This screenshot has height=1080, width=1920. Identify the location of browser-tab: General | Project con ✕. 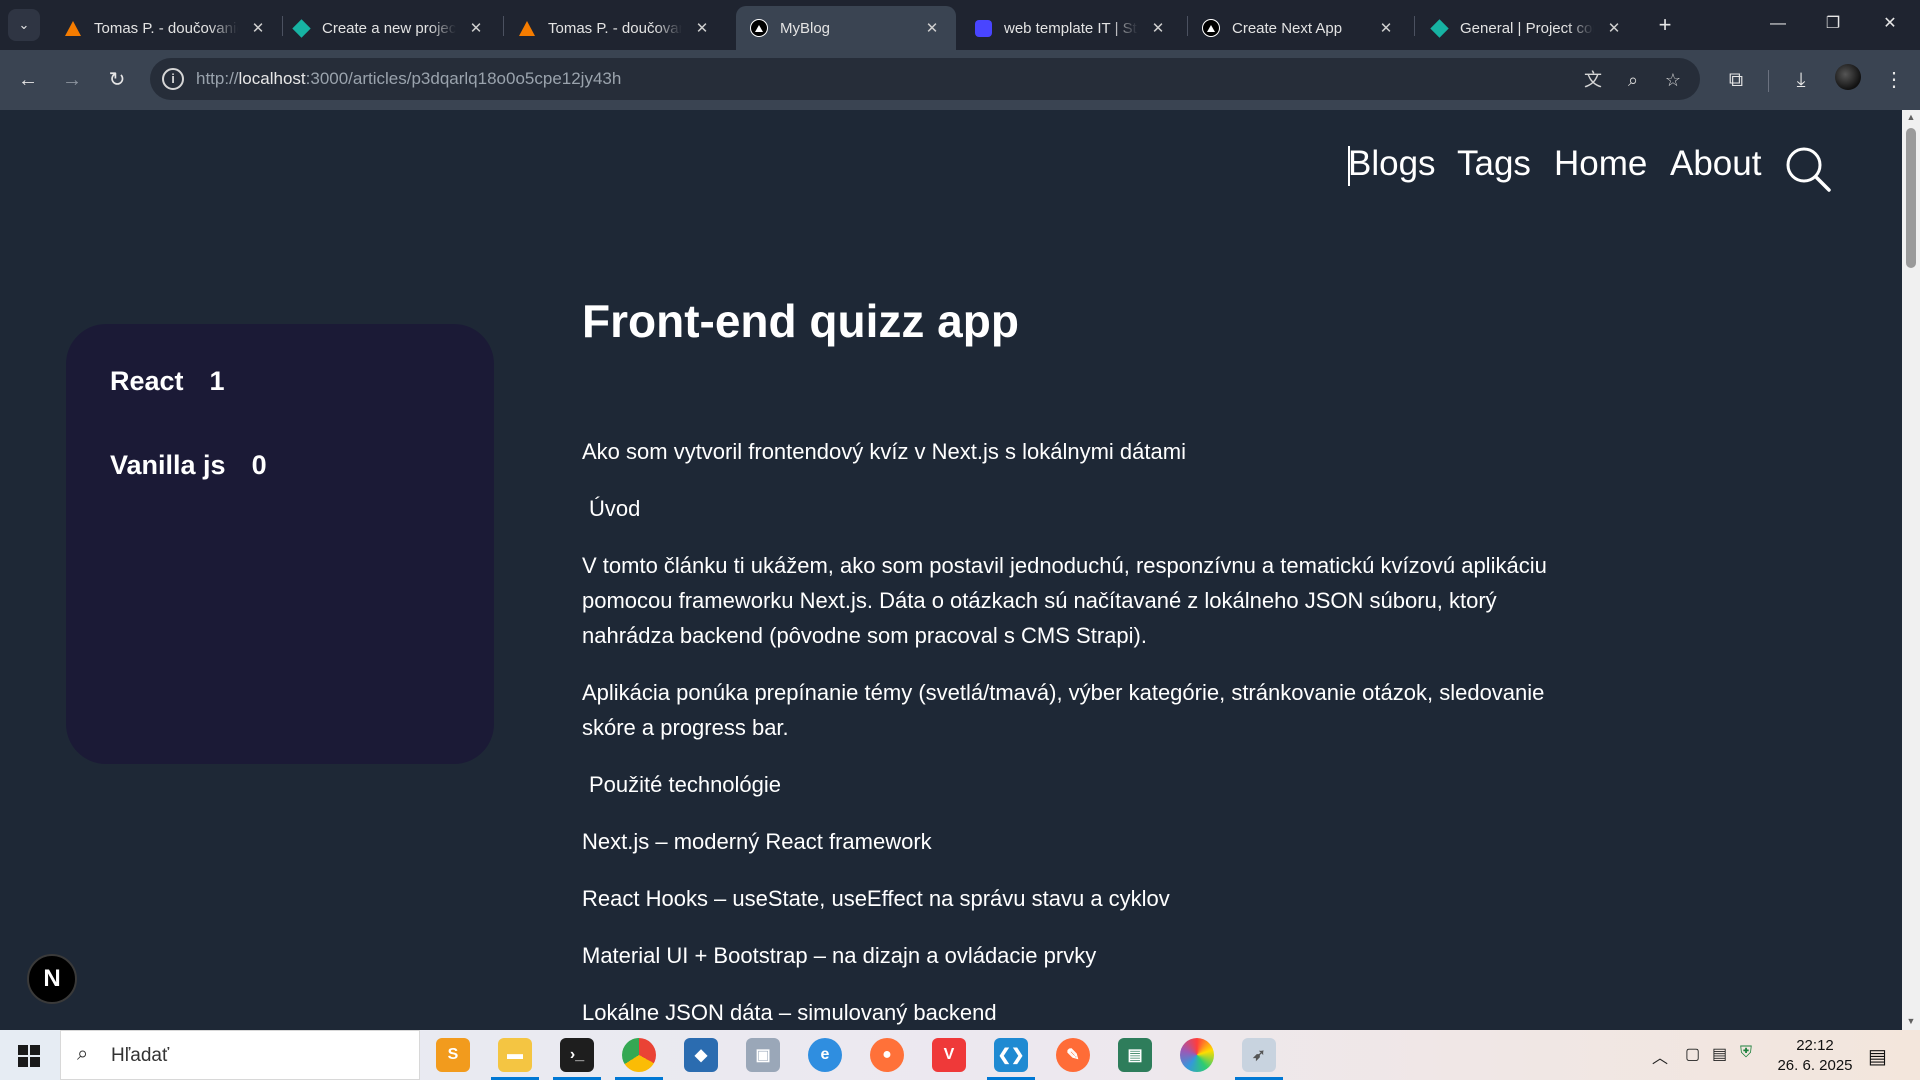
(1527, 28).